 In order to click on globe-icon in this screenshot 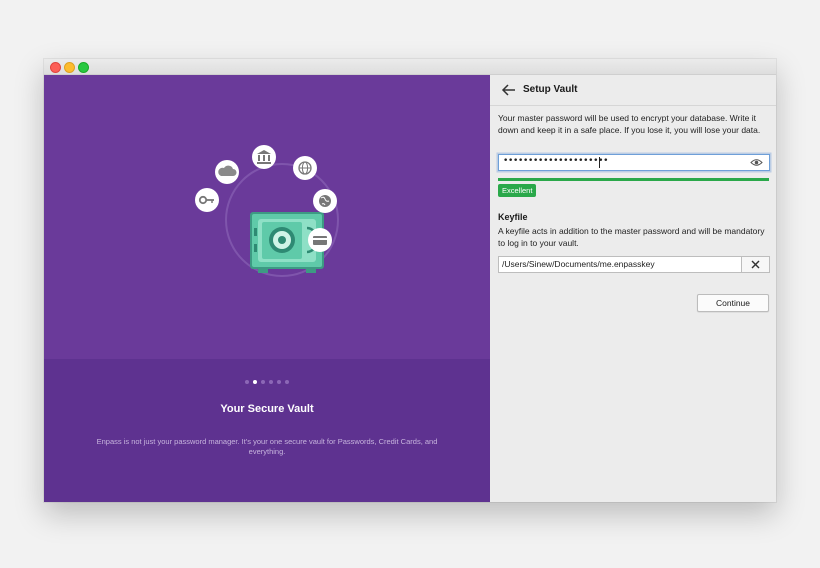, I will do `click(305, 168)`.